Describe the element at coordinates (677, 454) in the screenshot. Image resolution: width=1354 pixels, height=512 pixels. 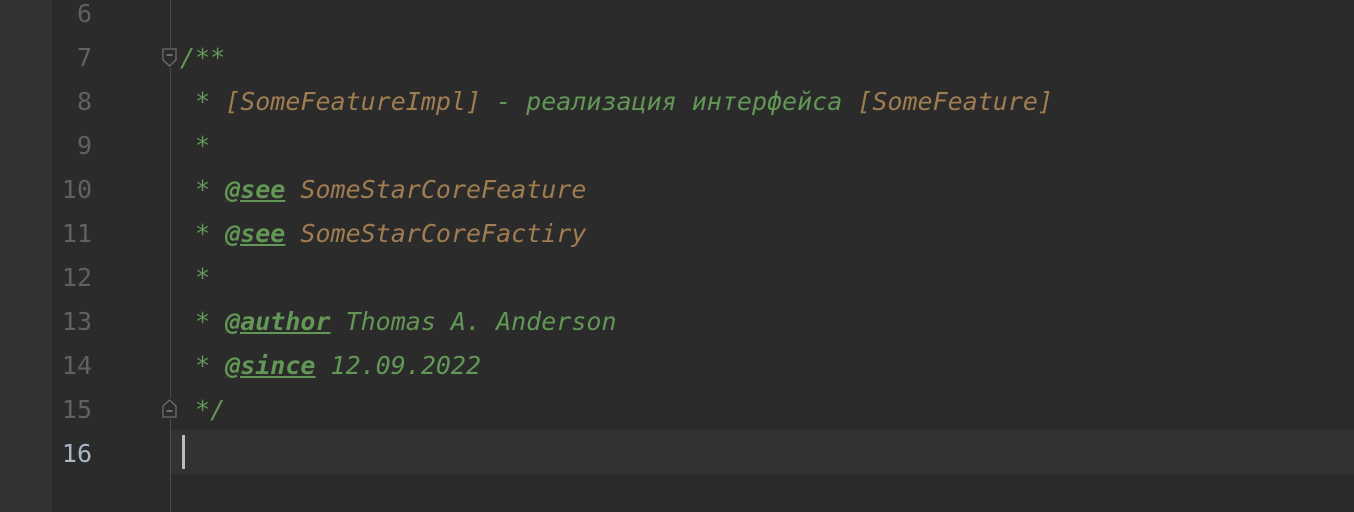
I see `code-line-16: 16` at that location.